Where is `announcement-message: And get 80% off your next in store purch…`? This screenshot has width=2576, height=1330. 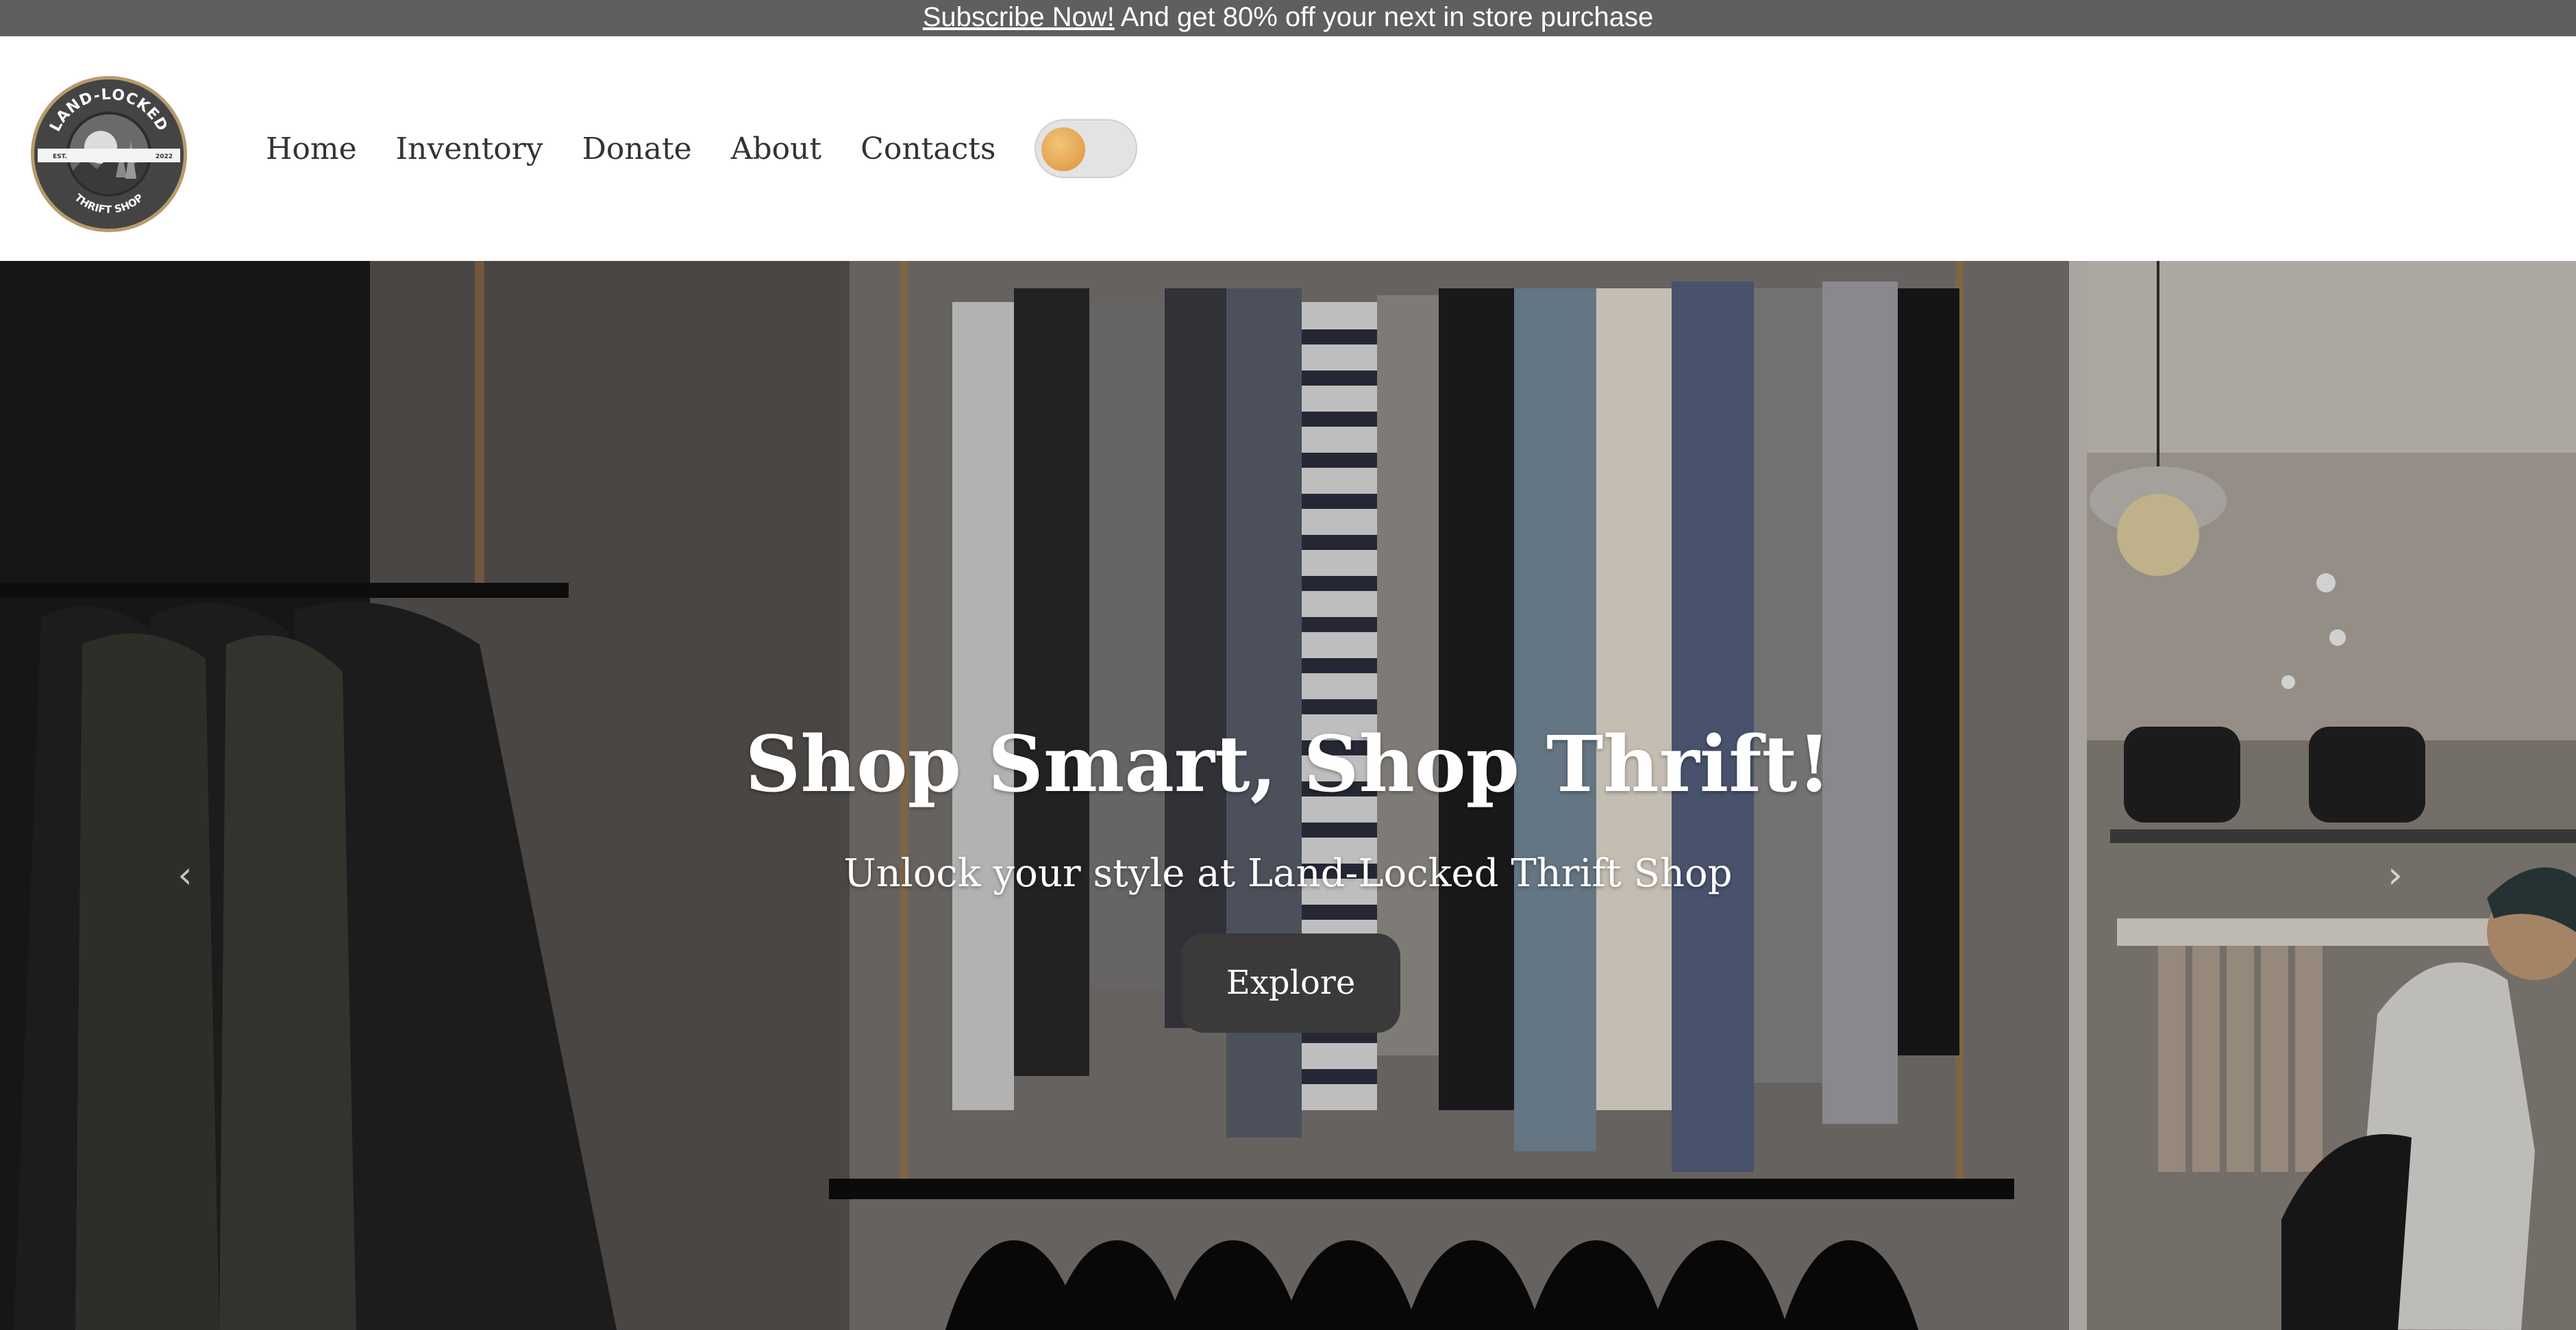 announcement-message: And get 80% off your next in store purch… is located at coordinates (1384, 17).